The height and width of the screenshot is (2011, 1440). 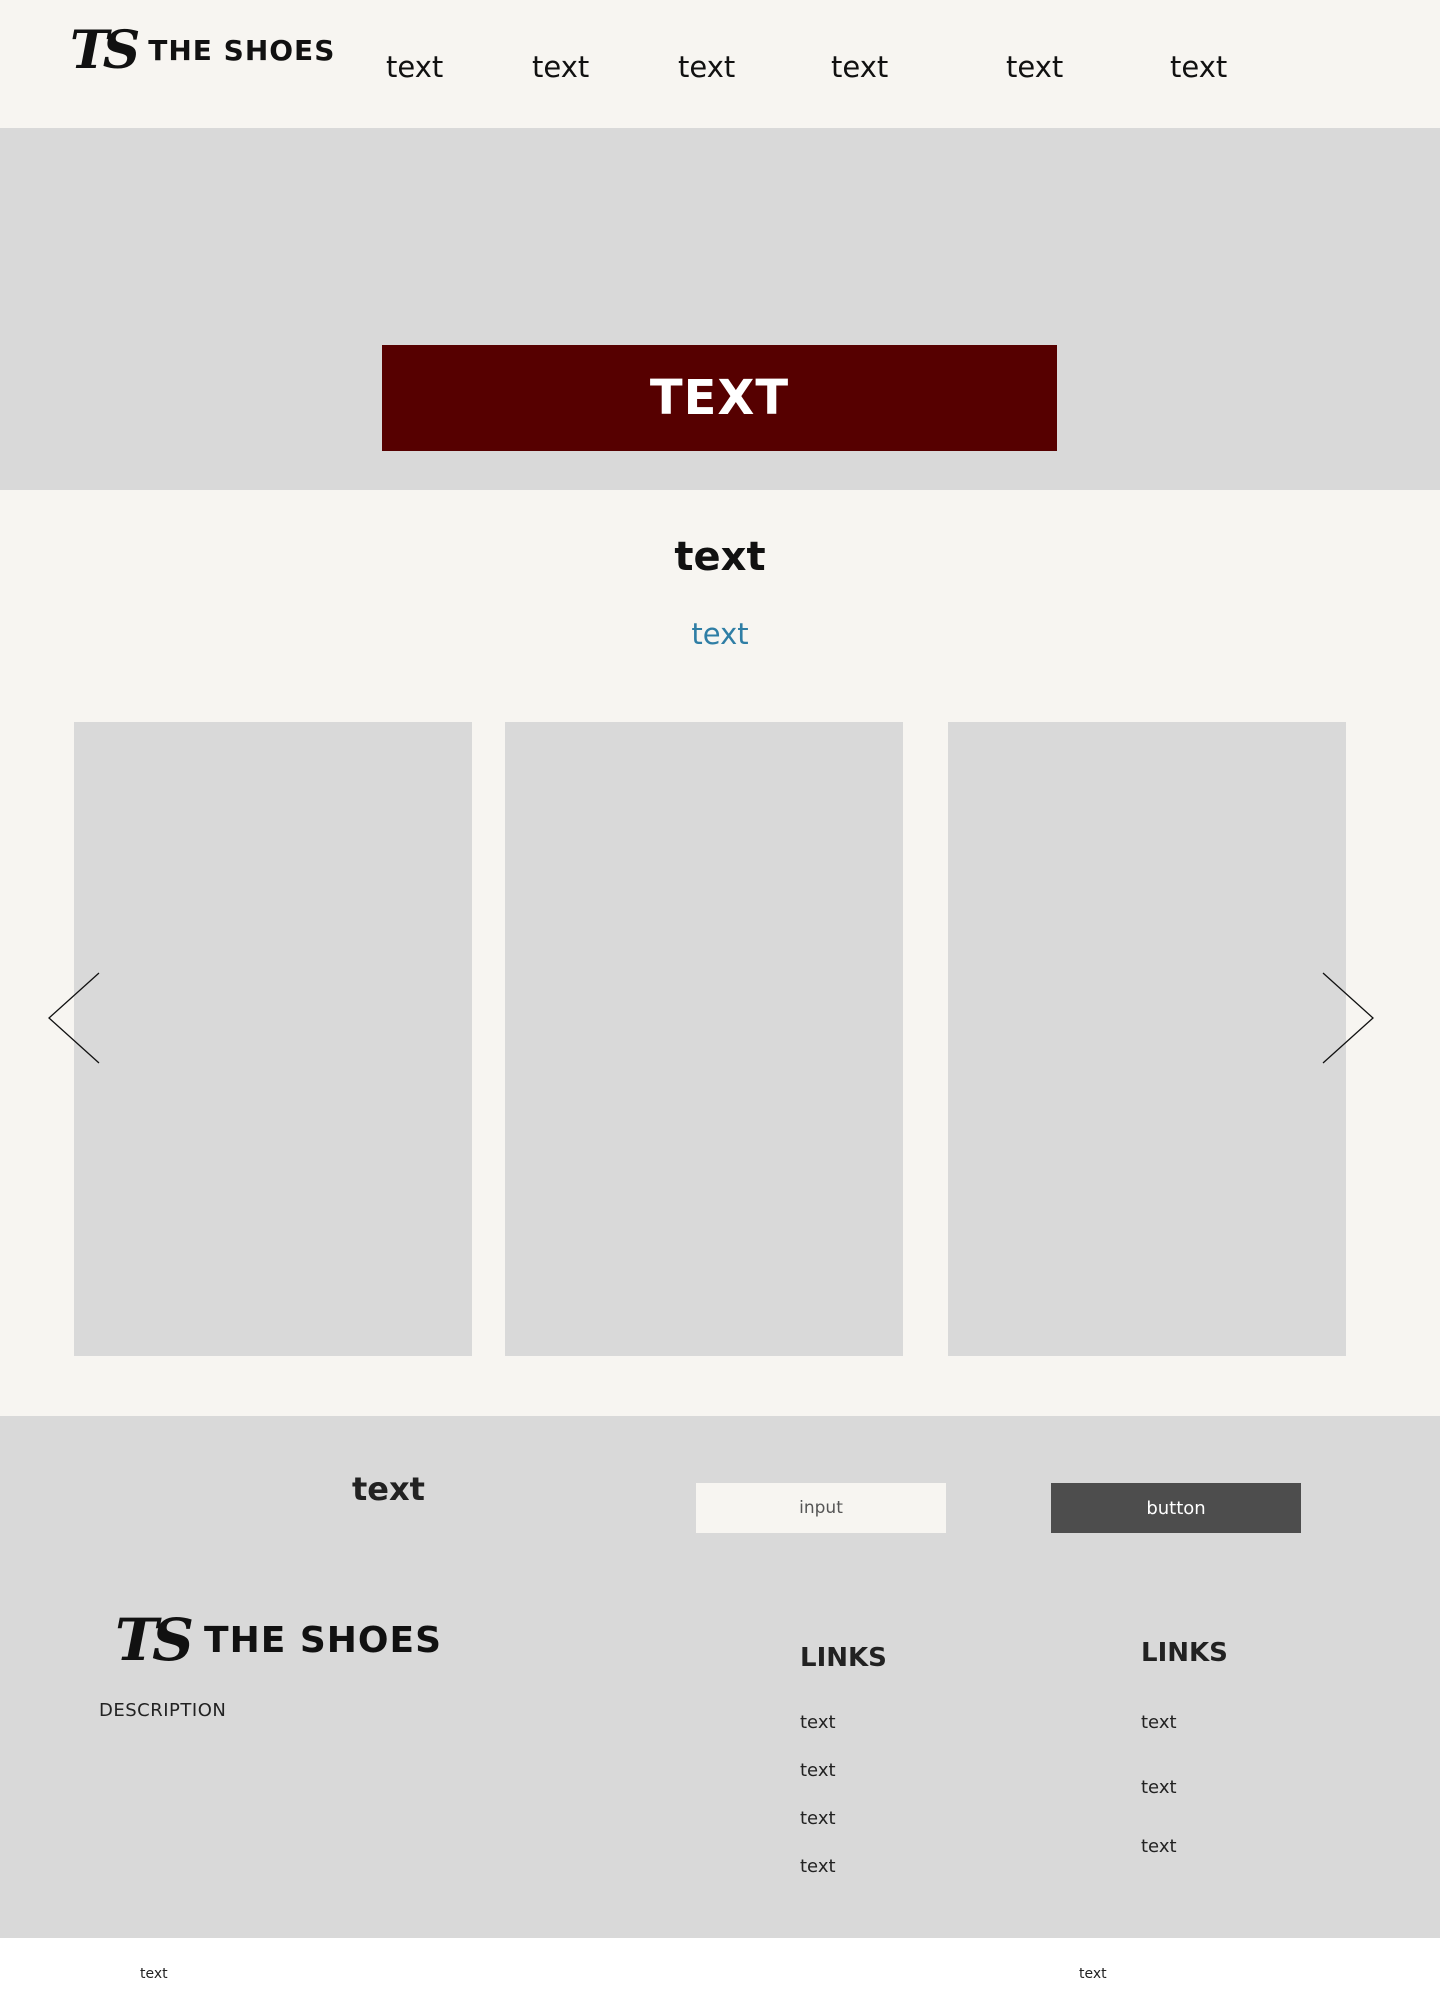 I want to click on newsletter-title: text, so click(x=388, y=1489).